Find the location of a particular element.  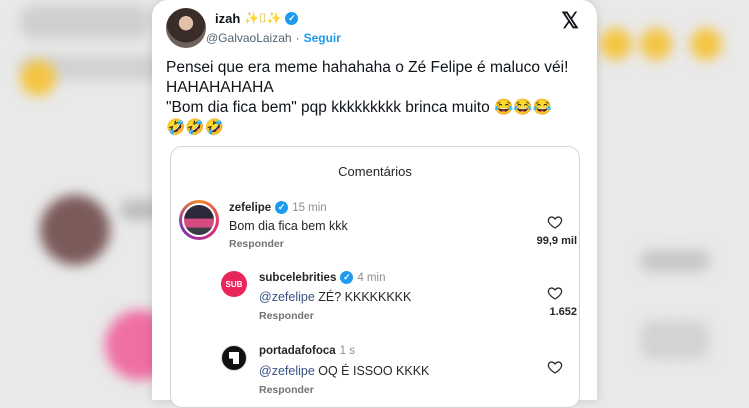

author-display-name: izah is located at coordinates (227, 18).